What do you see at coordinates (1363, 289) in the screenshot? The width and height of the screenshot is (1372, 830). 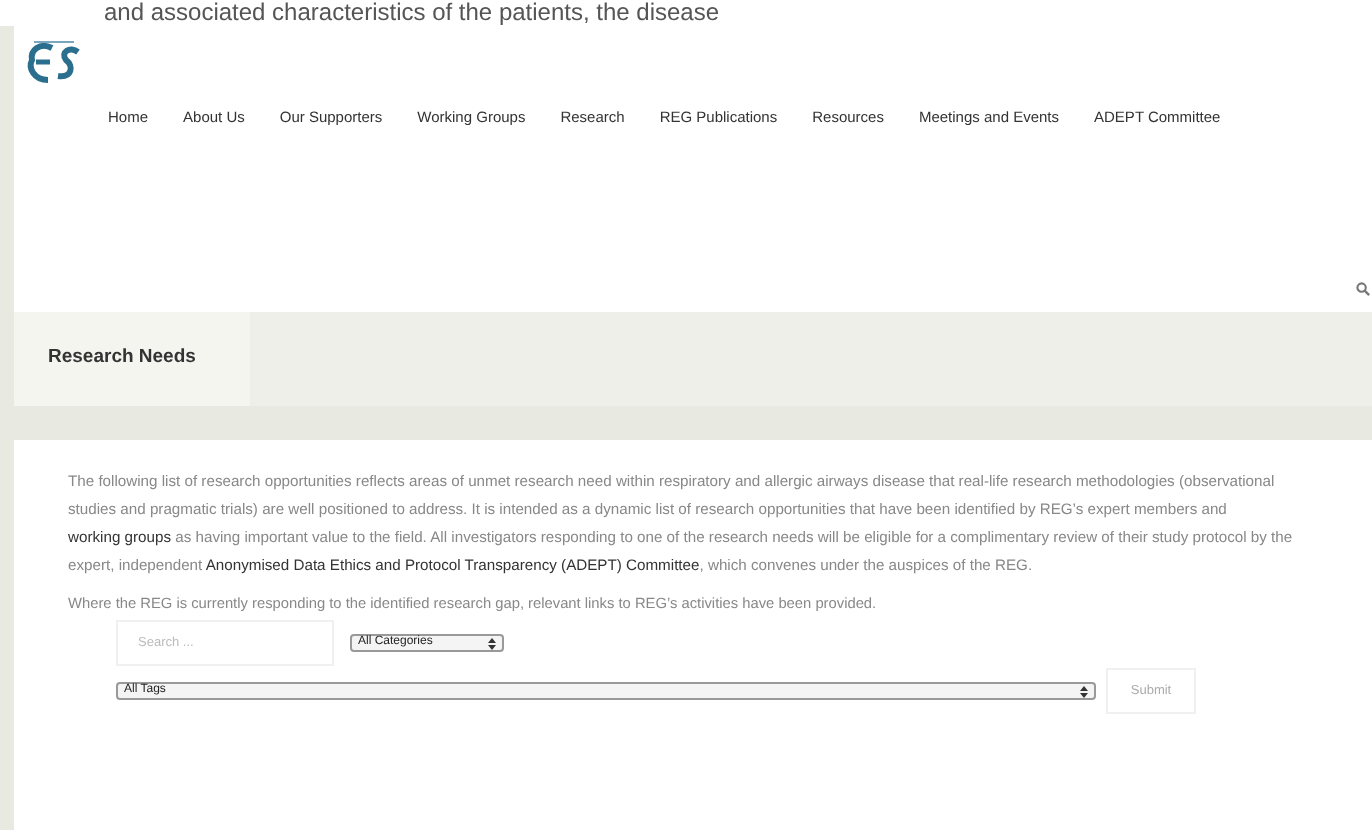 I see `search-icon` at bounding box center [1363, 289].